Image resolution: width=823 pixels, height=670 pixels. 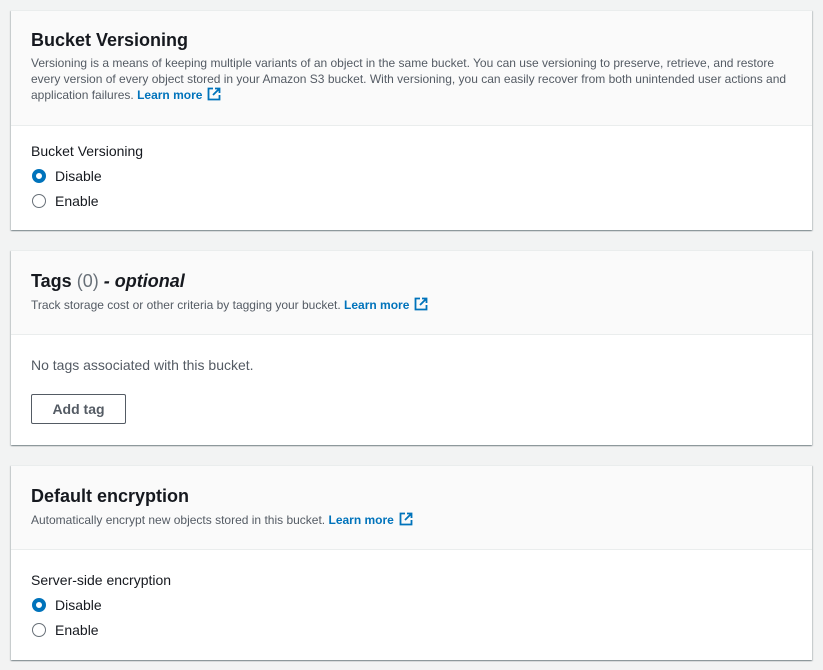 I want to click on bucket-versioning-learn-more-link: Learn more, so click(x=169, y=95).